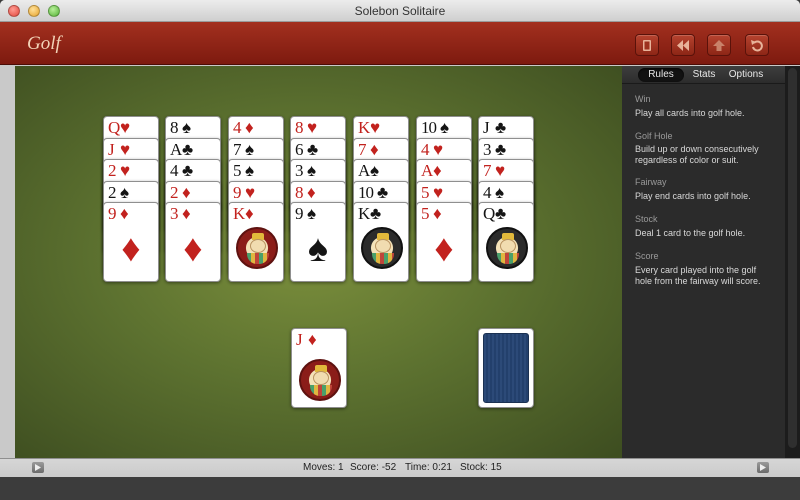 The height and width of the screenshot is (500, 800). Describe the element at coordinates (341, 467) in the screenshot. I see `moves-value: 1` at that location.